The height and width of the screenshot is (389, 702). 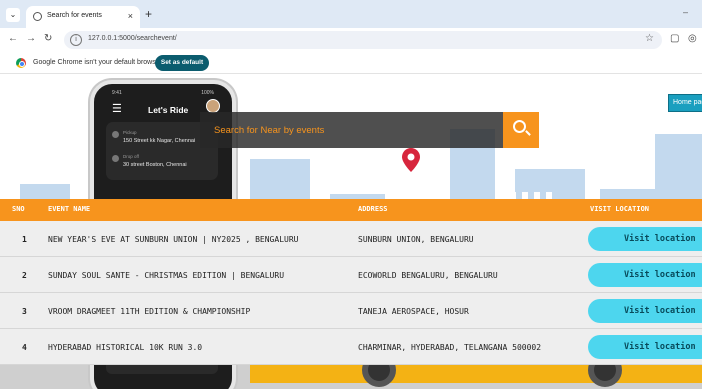 I want to click on phone-status-time: 9:41, so click(x=117, y=93).